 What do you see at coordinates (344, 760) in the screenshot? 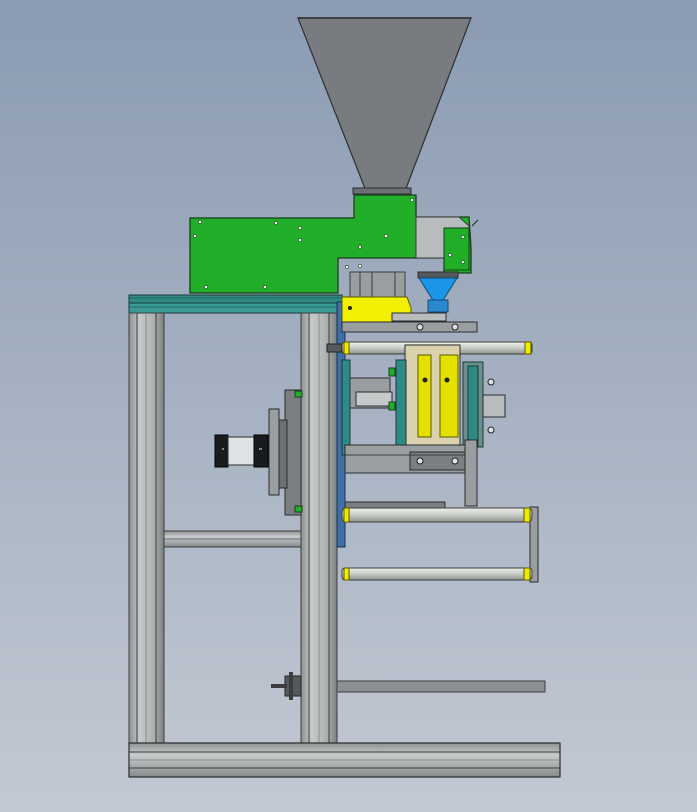
I see `base-frame` at bounding box center [344, 760].